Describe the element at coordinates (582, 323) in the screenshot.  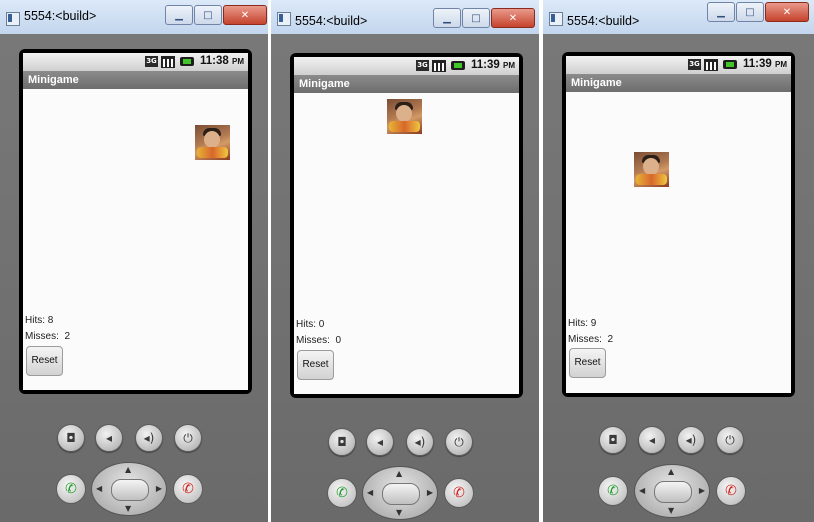
I see `hits-label: Hits: 9` at that location.